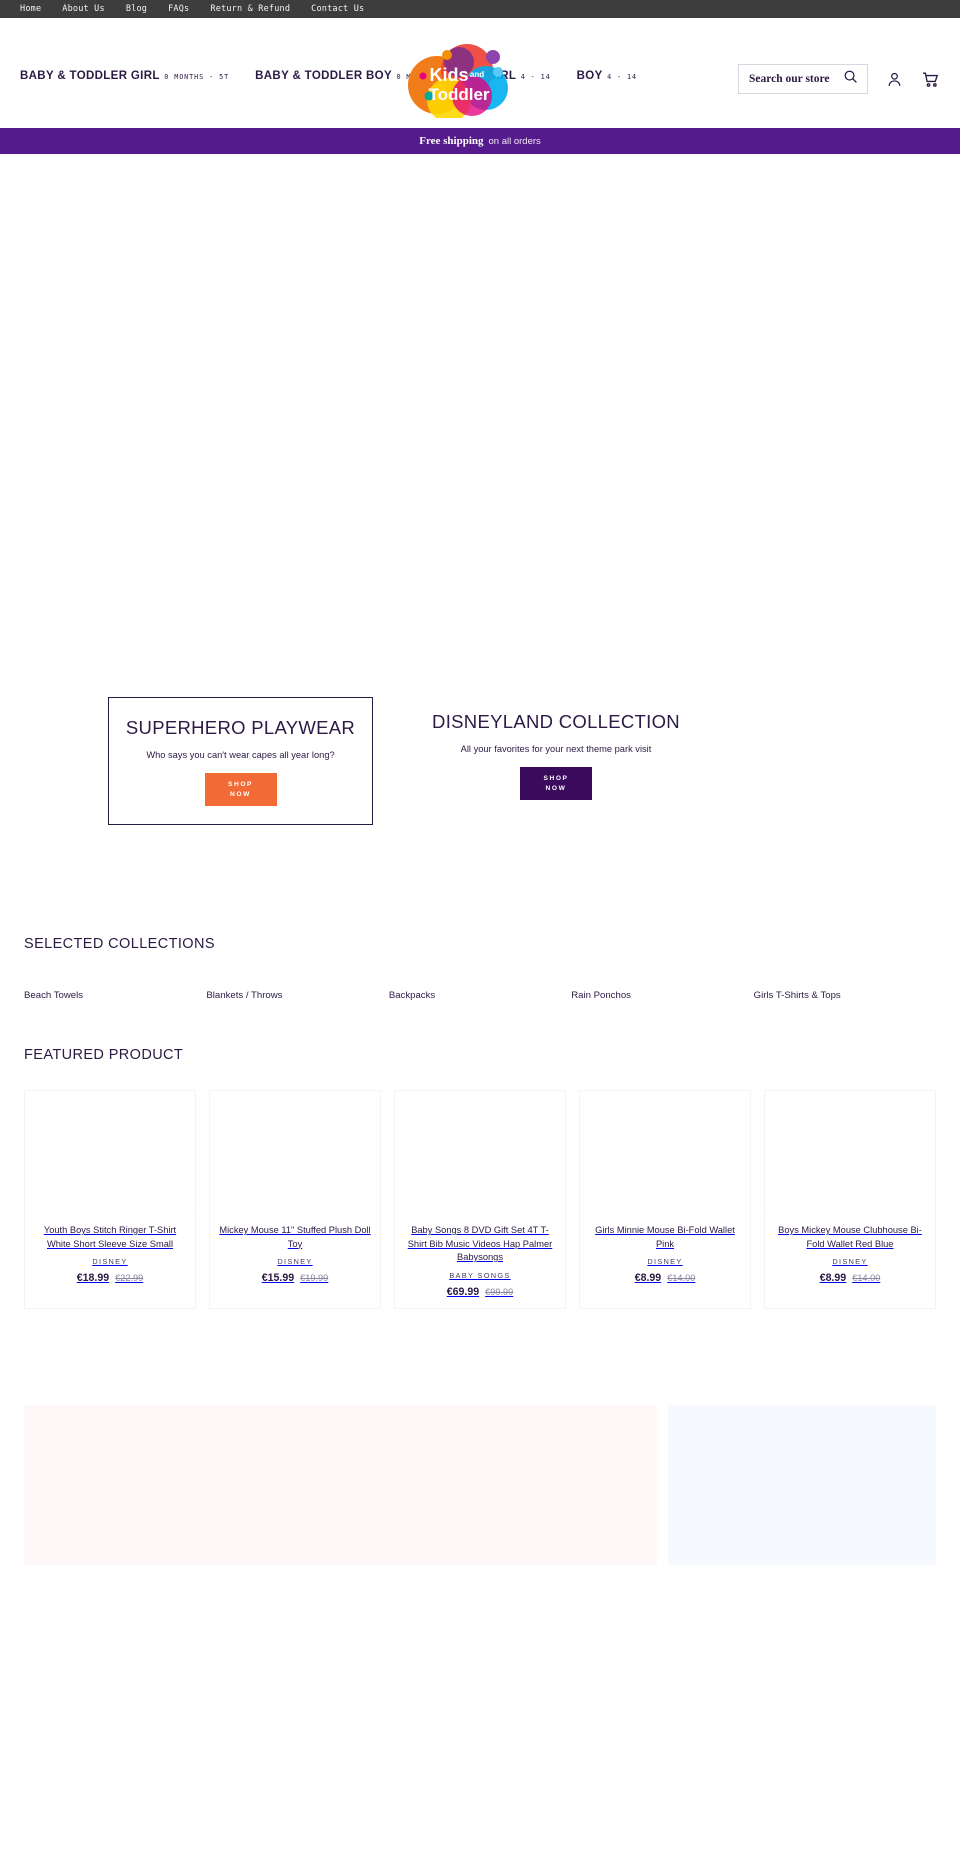 This screenshot has width=960, height=1875. Describe the element at coordinates (250, 9) in the screenshot. I see `utility-link-return-refund: Return & Refund` at that location.